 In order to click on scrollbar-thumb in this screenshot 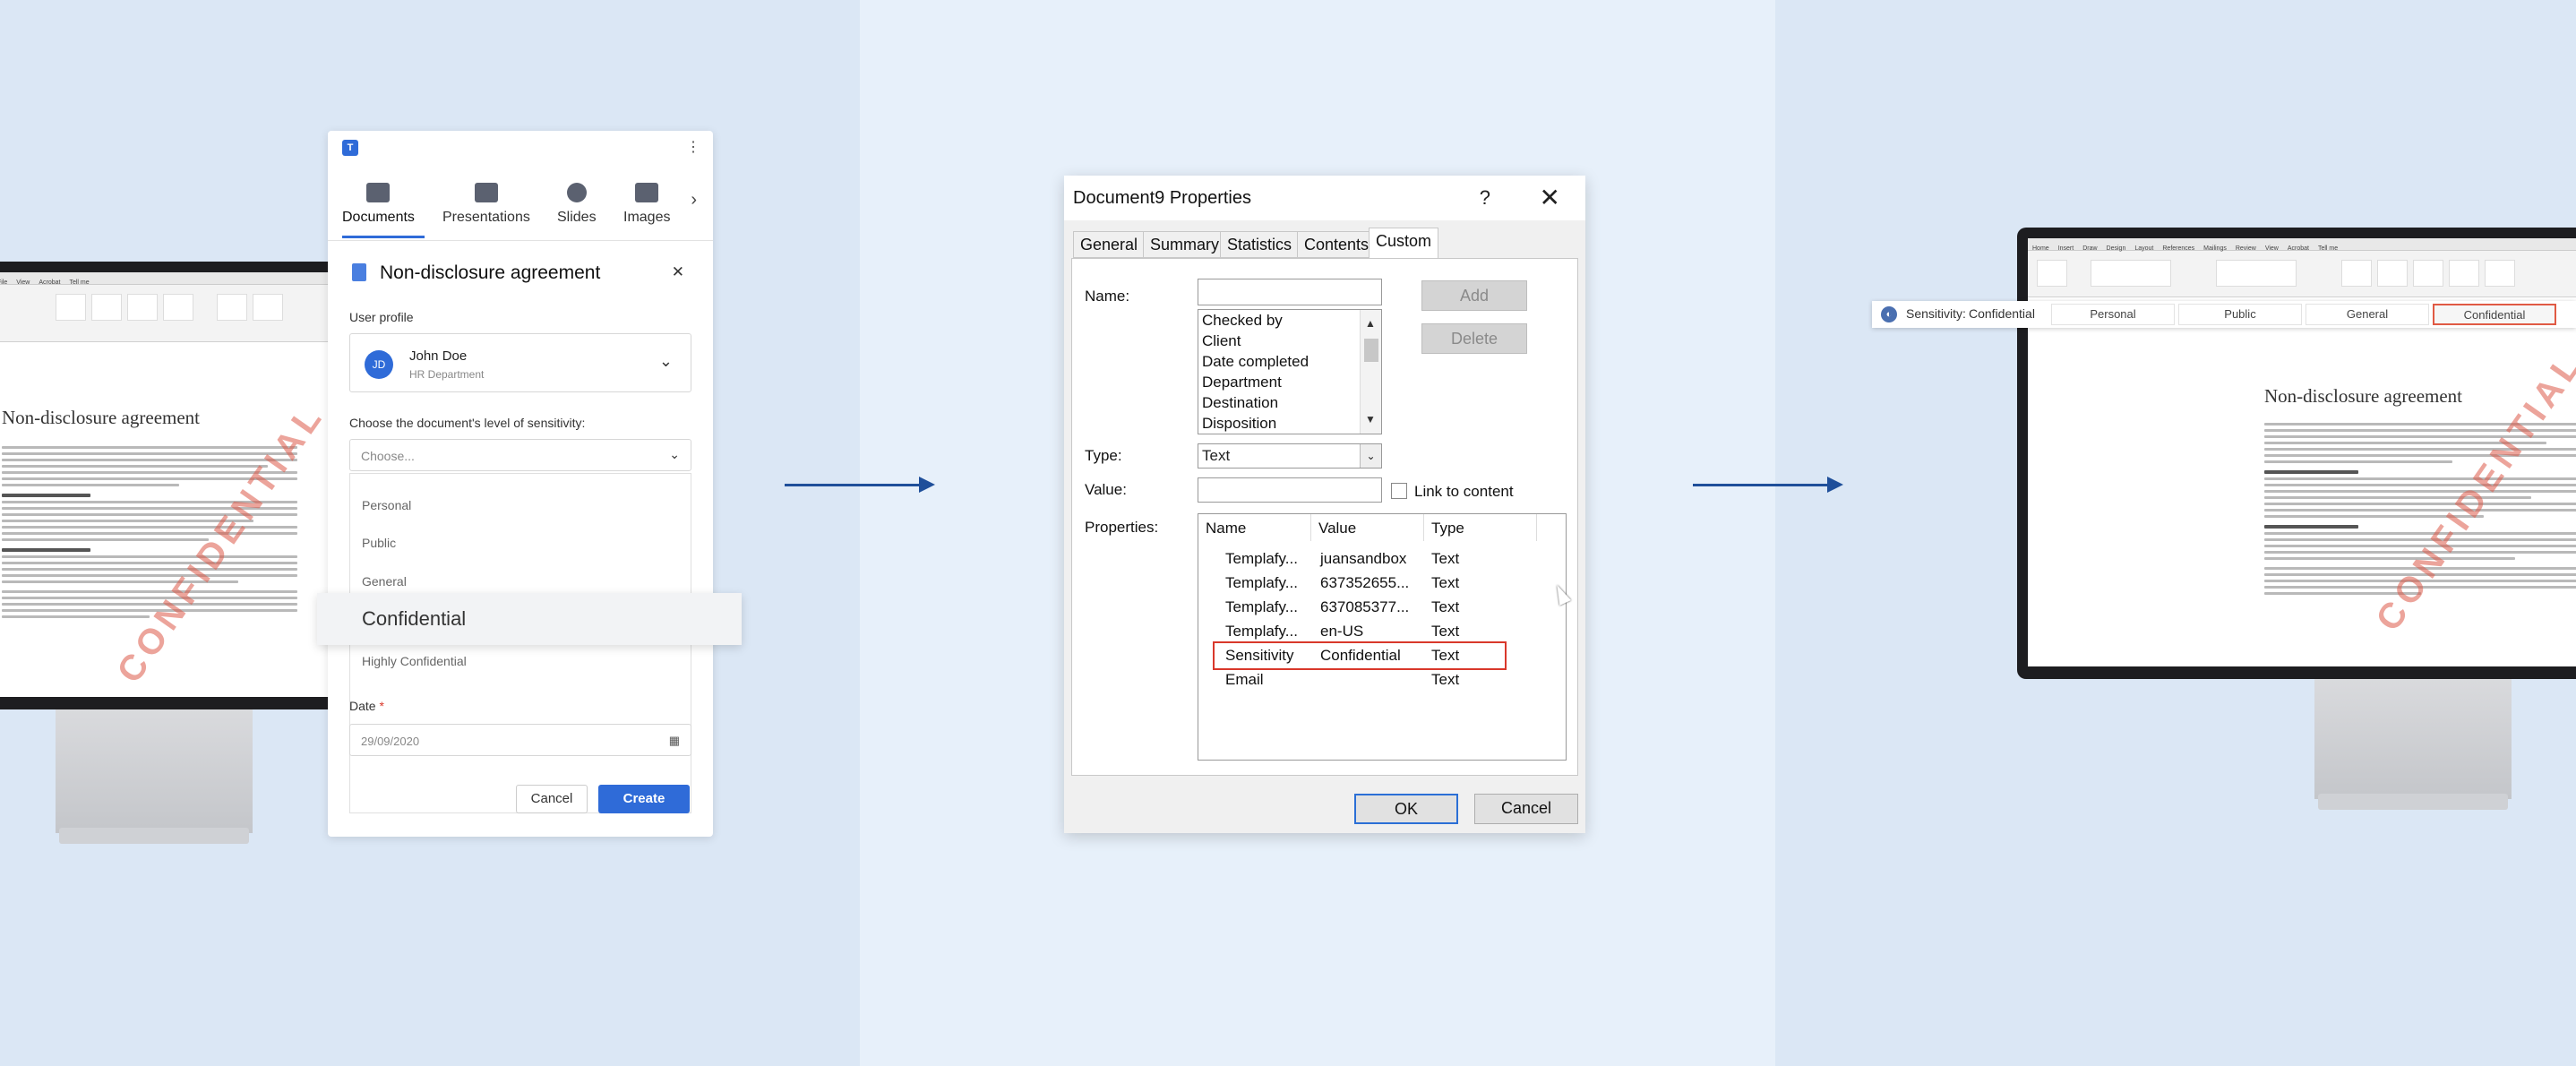, I will do `click(1371, 350)`.